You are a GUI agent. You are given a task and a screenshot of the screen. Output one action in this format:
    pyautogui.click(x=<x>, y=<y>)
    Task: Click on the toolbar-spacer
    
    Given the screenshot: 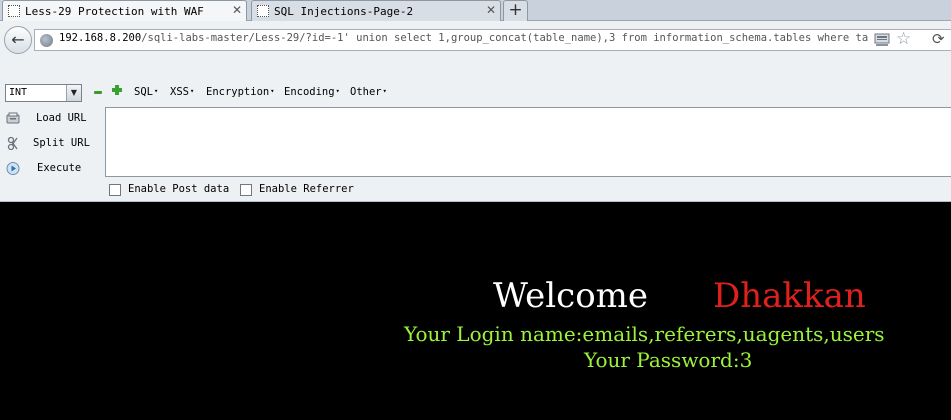 What is the action you would take?
    pyautogui.click(x=475, y=70)
    